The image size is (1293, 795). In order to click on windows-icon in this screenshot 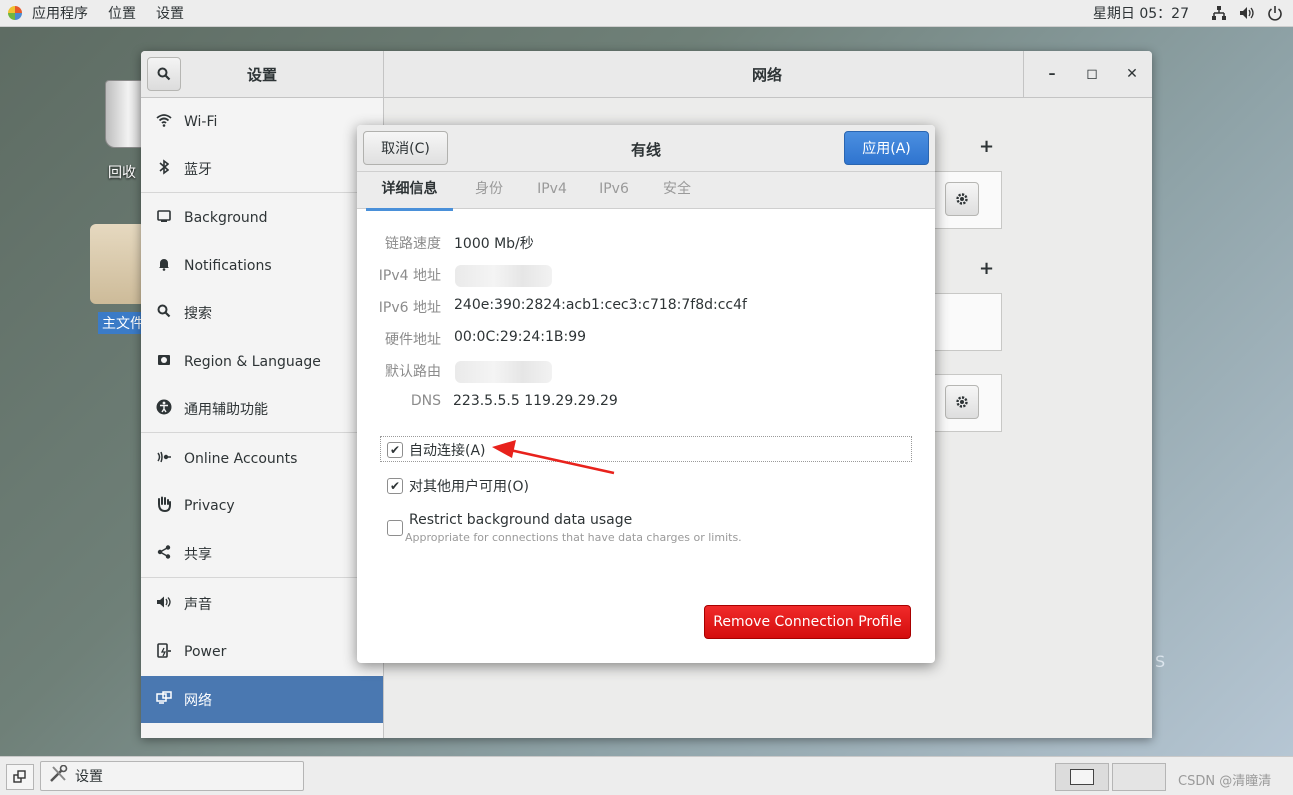, I will do `click(19, 776)`.